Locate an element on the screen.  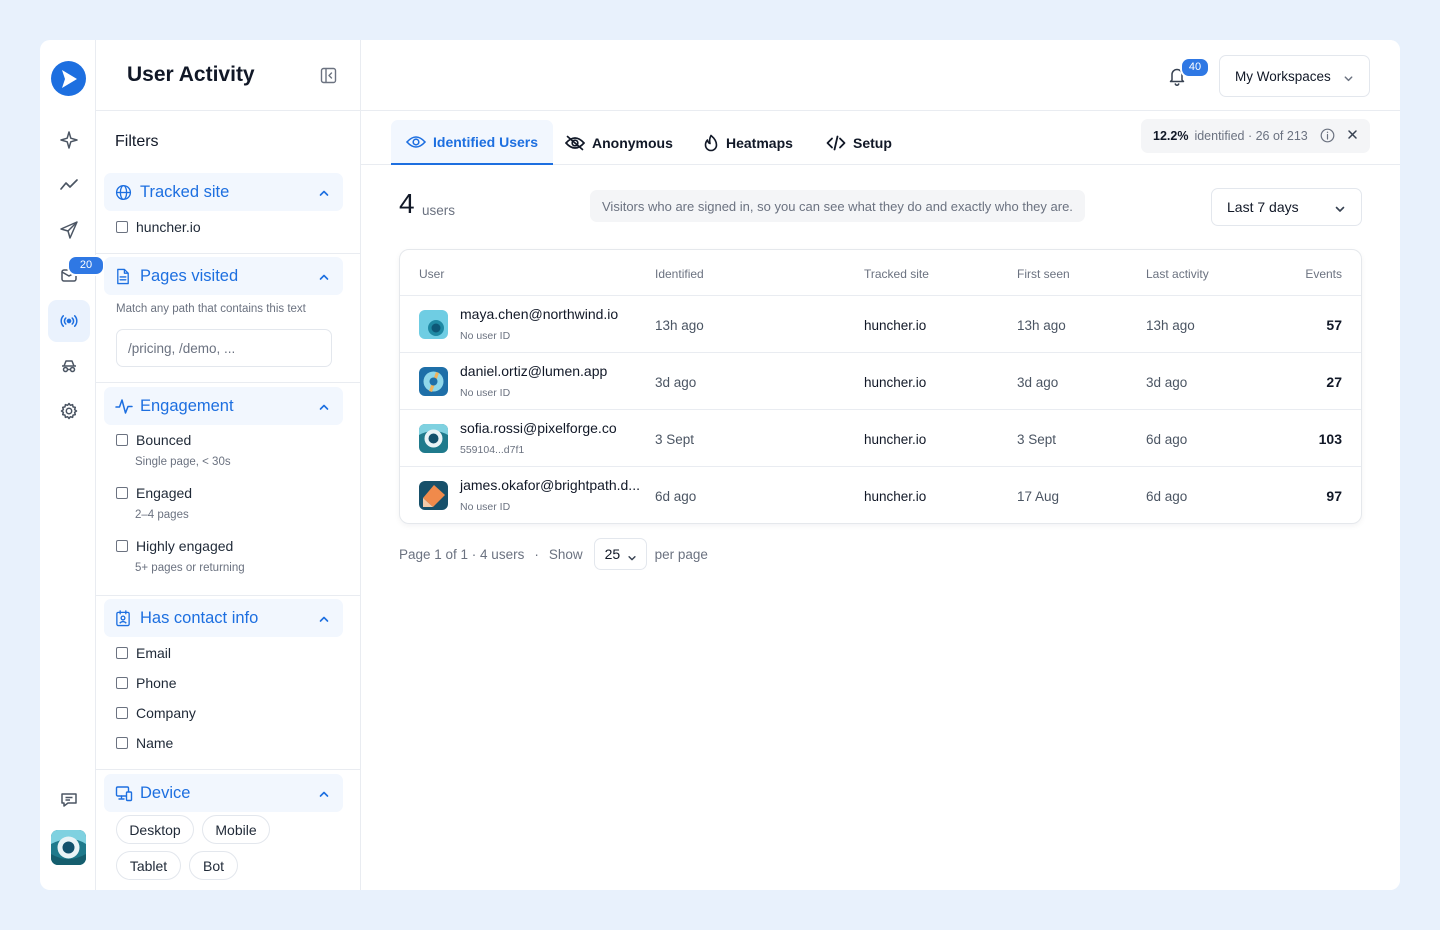
highly-engaged-checkbox: Highly engaged is located at coordinates (174, 546).